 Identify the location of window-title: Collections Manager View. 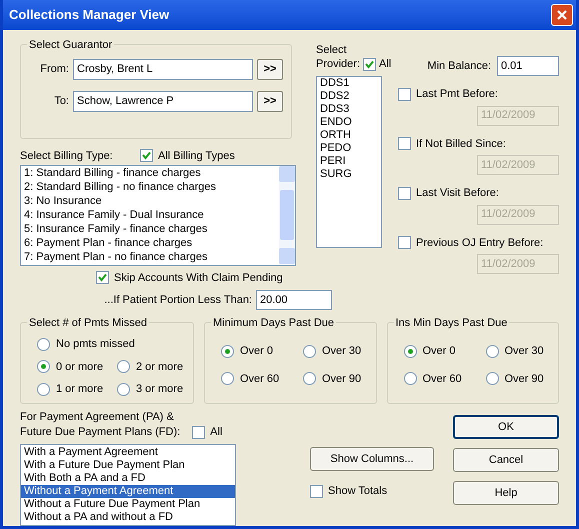
(89, 15).